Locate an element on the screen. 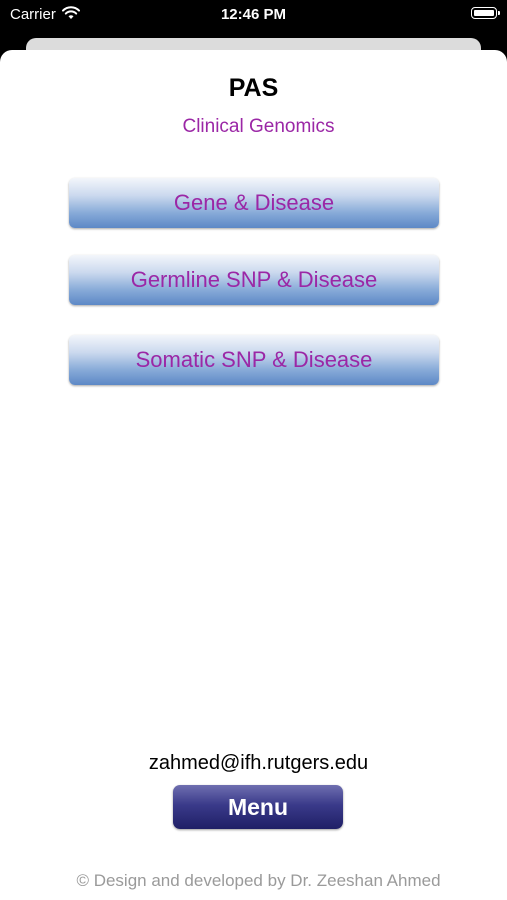 The height and width of the screenshot is (900, 507). status-bar: Carrier 12:46 PM is located at coordinates (253, 17).